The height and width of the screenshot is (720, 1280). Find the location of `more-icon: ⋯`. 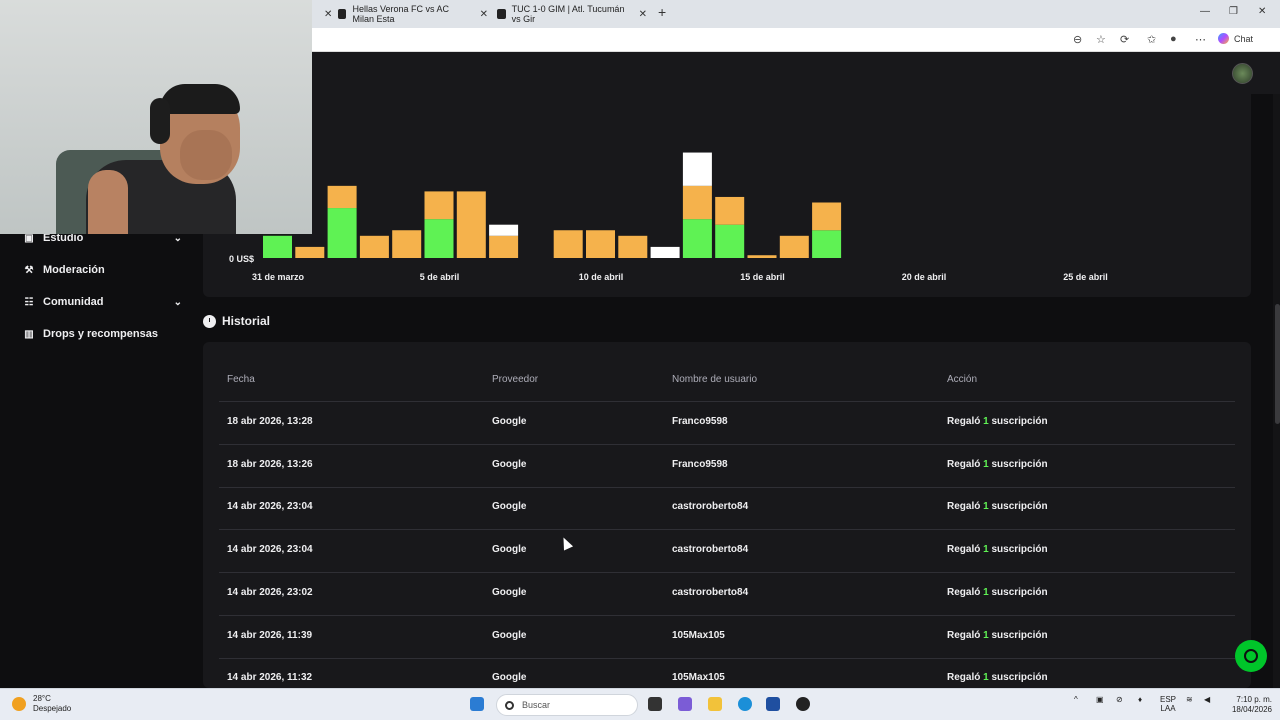

more-icon: ⋯ is located at coordinates (1200, 39).